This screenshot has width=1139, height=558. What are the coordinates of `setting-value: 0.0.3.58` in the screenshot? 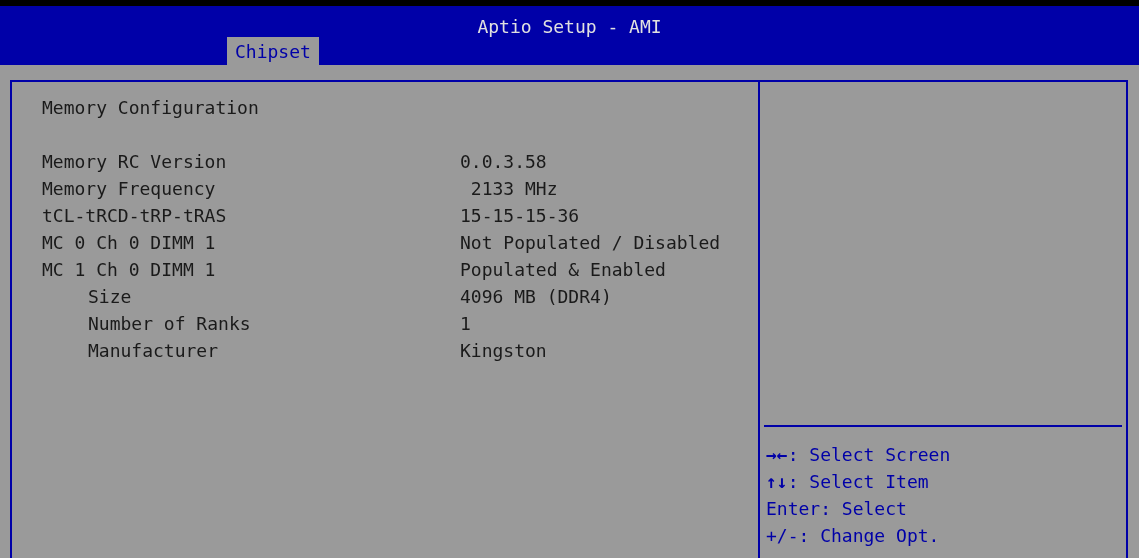 It's located at (503, 162).